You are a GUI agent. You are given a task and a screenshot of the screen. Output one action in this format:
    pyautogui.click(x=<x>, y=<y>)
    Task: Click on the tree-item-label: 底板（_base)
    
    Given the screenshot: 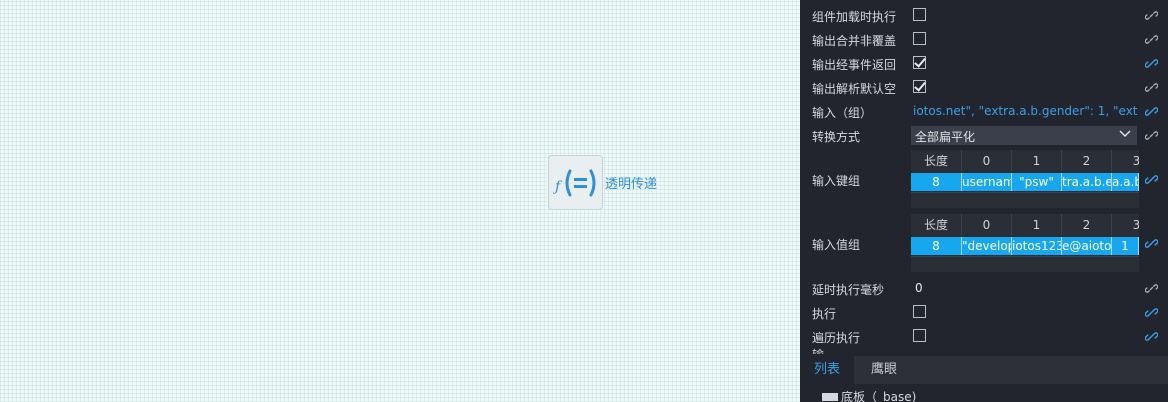 What is the action you would take?
    pyautogui.click(x=879, y=396)
    